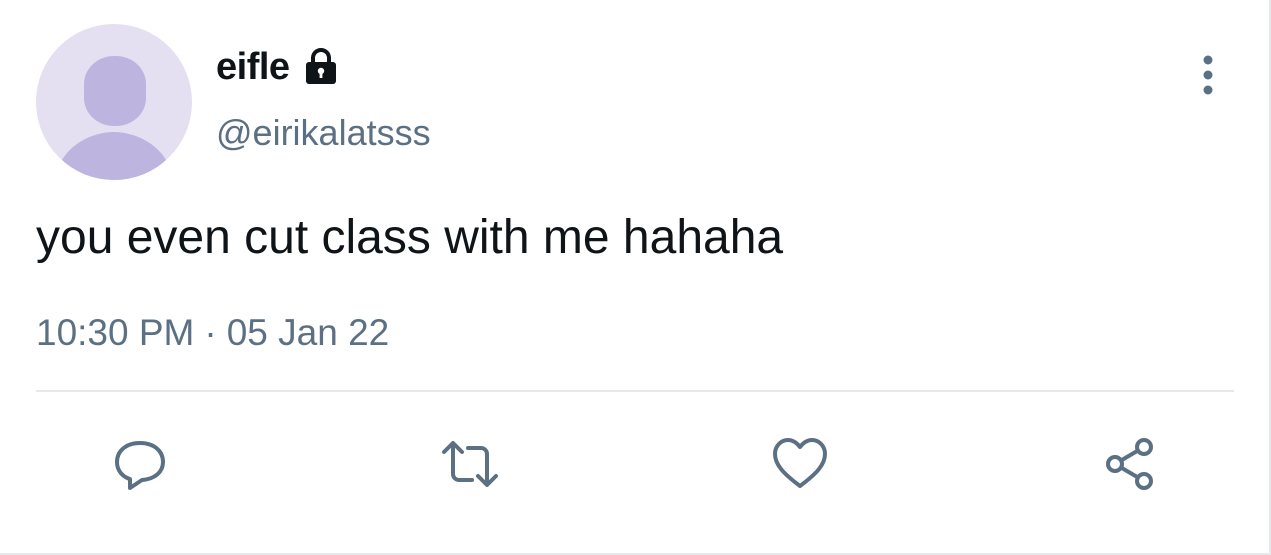  I want to click on share-icon, so click(1129, 464).